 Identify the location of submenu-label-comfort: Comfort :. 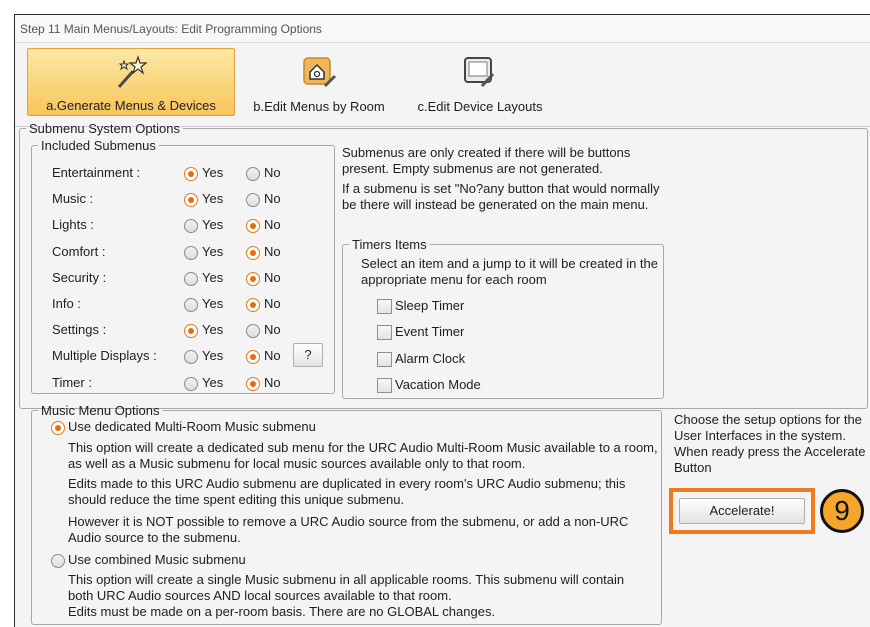
(79, 251).